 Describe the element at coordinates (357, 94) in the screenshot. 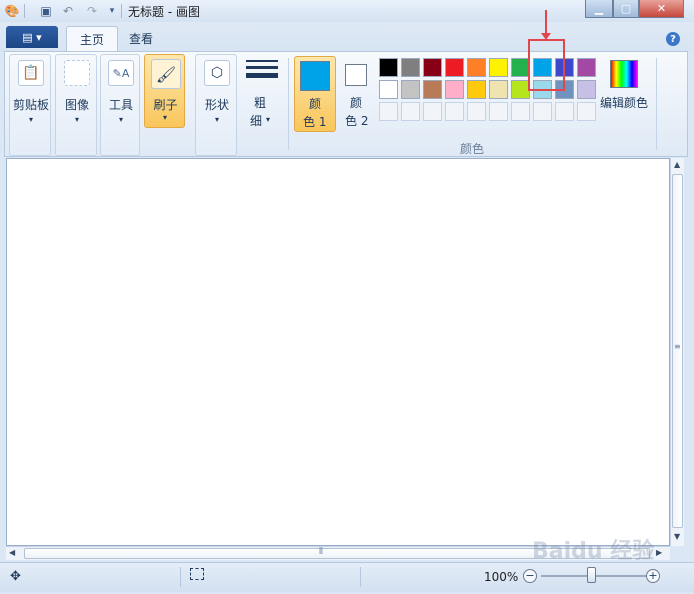

I see `color2-button: 颜 色 2` at that location.